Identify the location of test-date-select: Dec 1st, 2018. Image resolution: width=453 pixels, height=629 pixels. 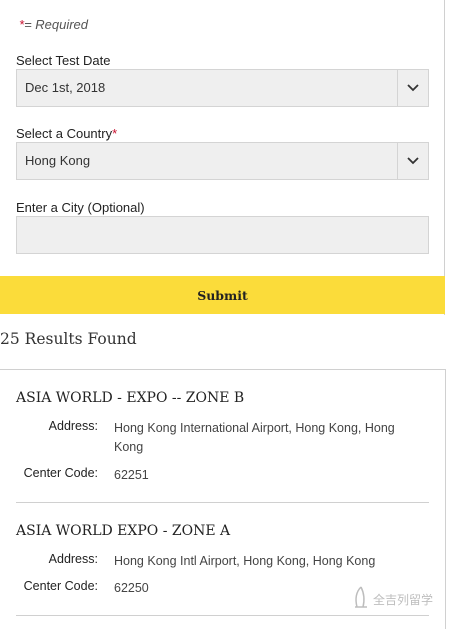
(222, 88).